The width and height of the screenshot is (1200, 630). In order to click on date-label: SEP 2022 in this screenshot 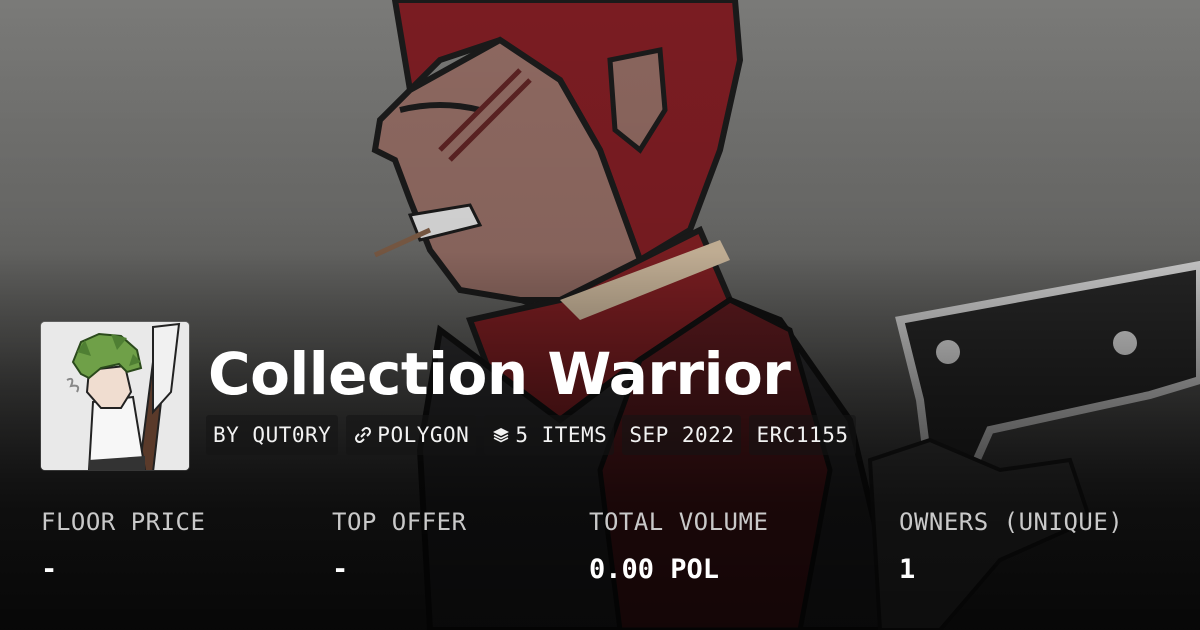, I will do `click(682, 435)`.